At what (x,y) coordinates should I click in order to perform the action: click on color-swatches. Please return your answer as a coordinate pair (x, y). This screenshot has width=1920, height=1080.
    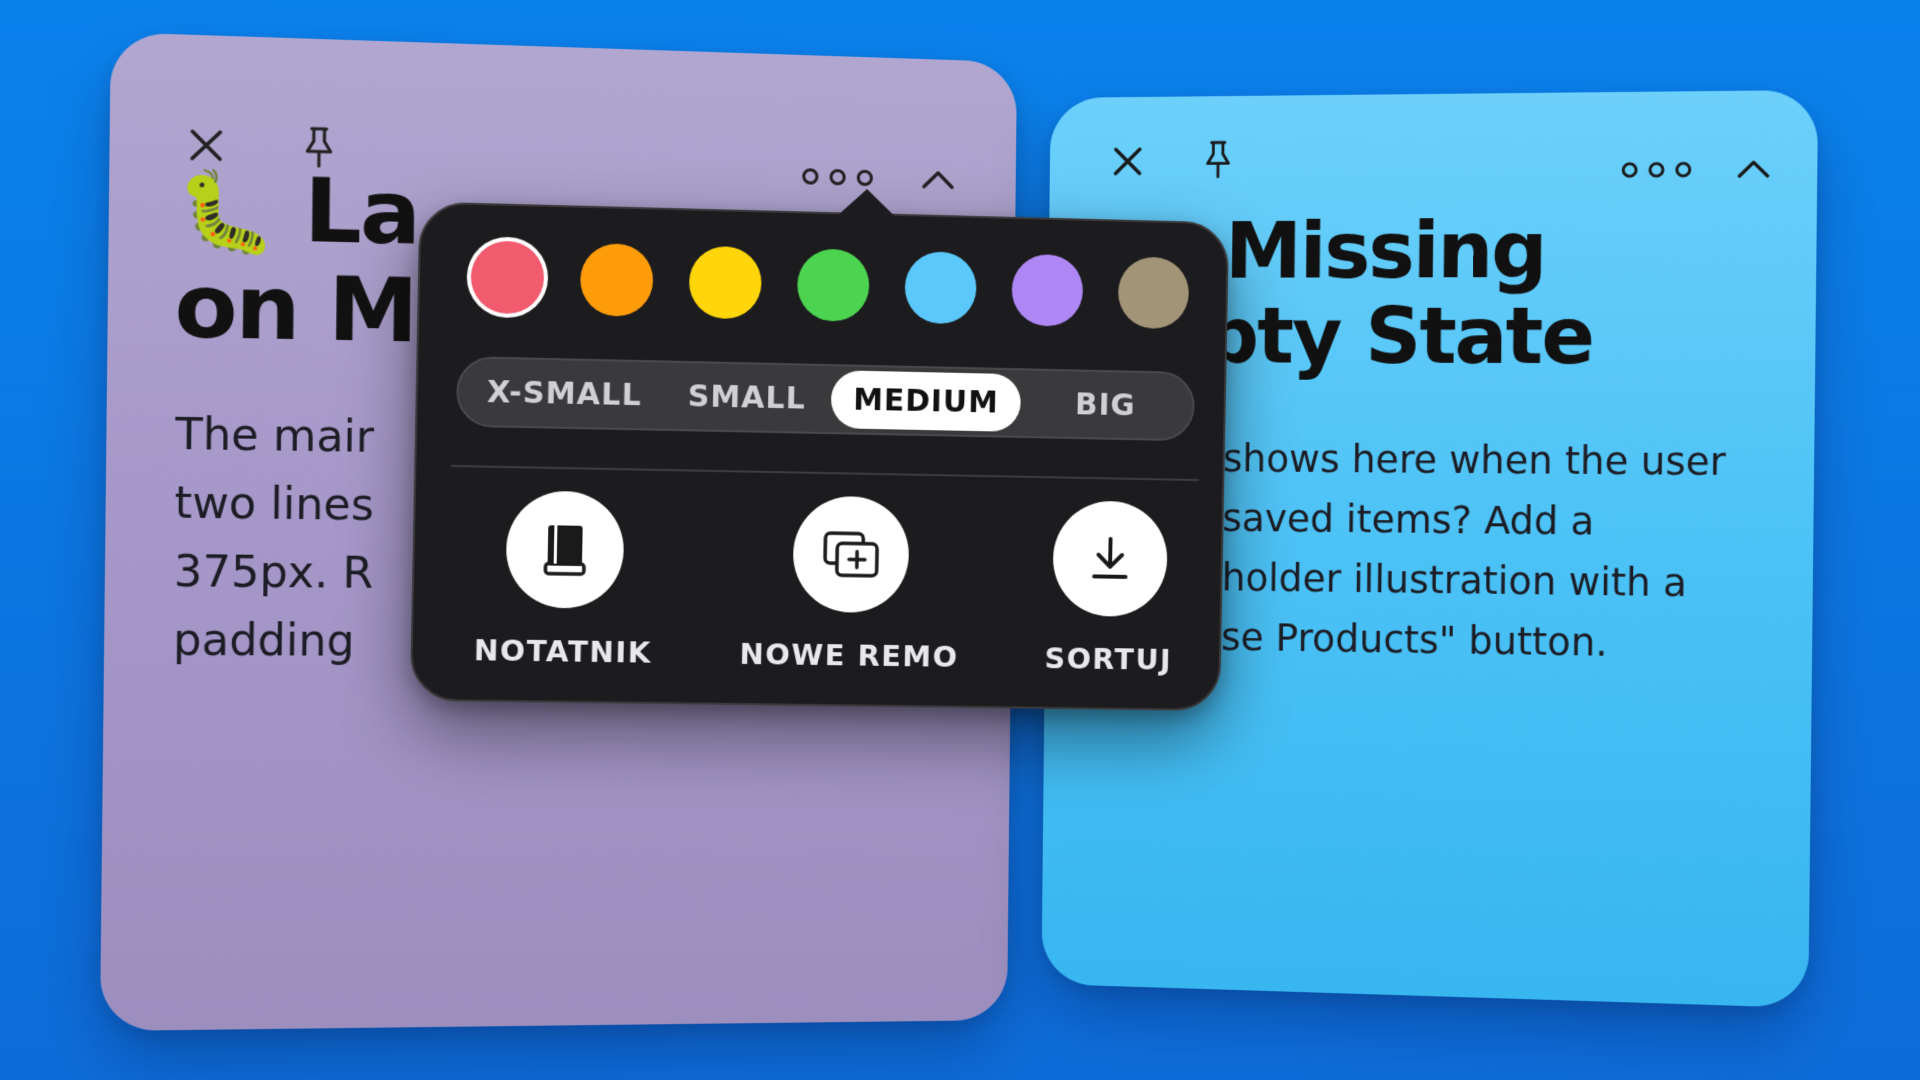
    Looking at the image, I should click on (830, 284).